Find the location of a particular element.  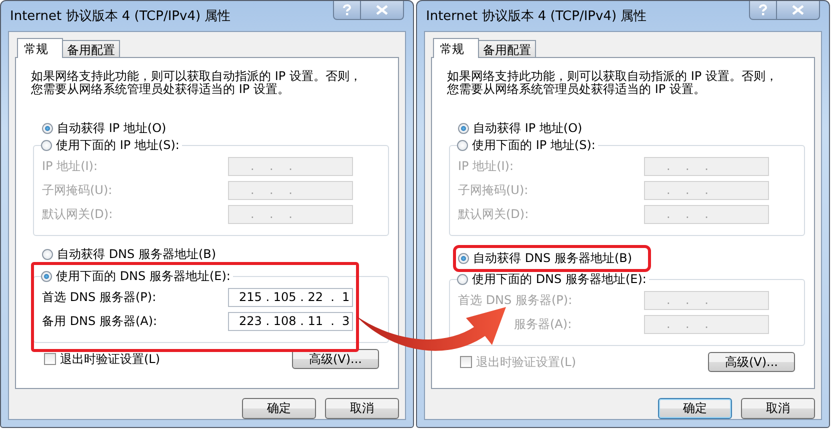

radio-label: 自动获得 DNS 服务器地址(B) is located at coordinates (552, 258).